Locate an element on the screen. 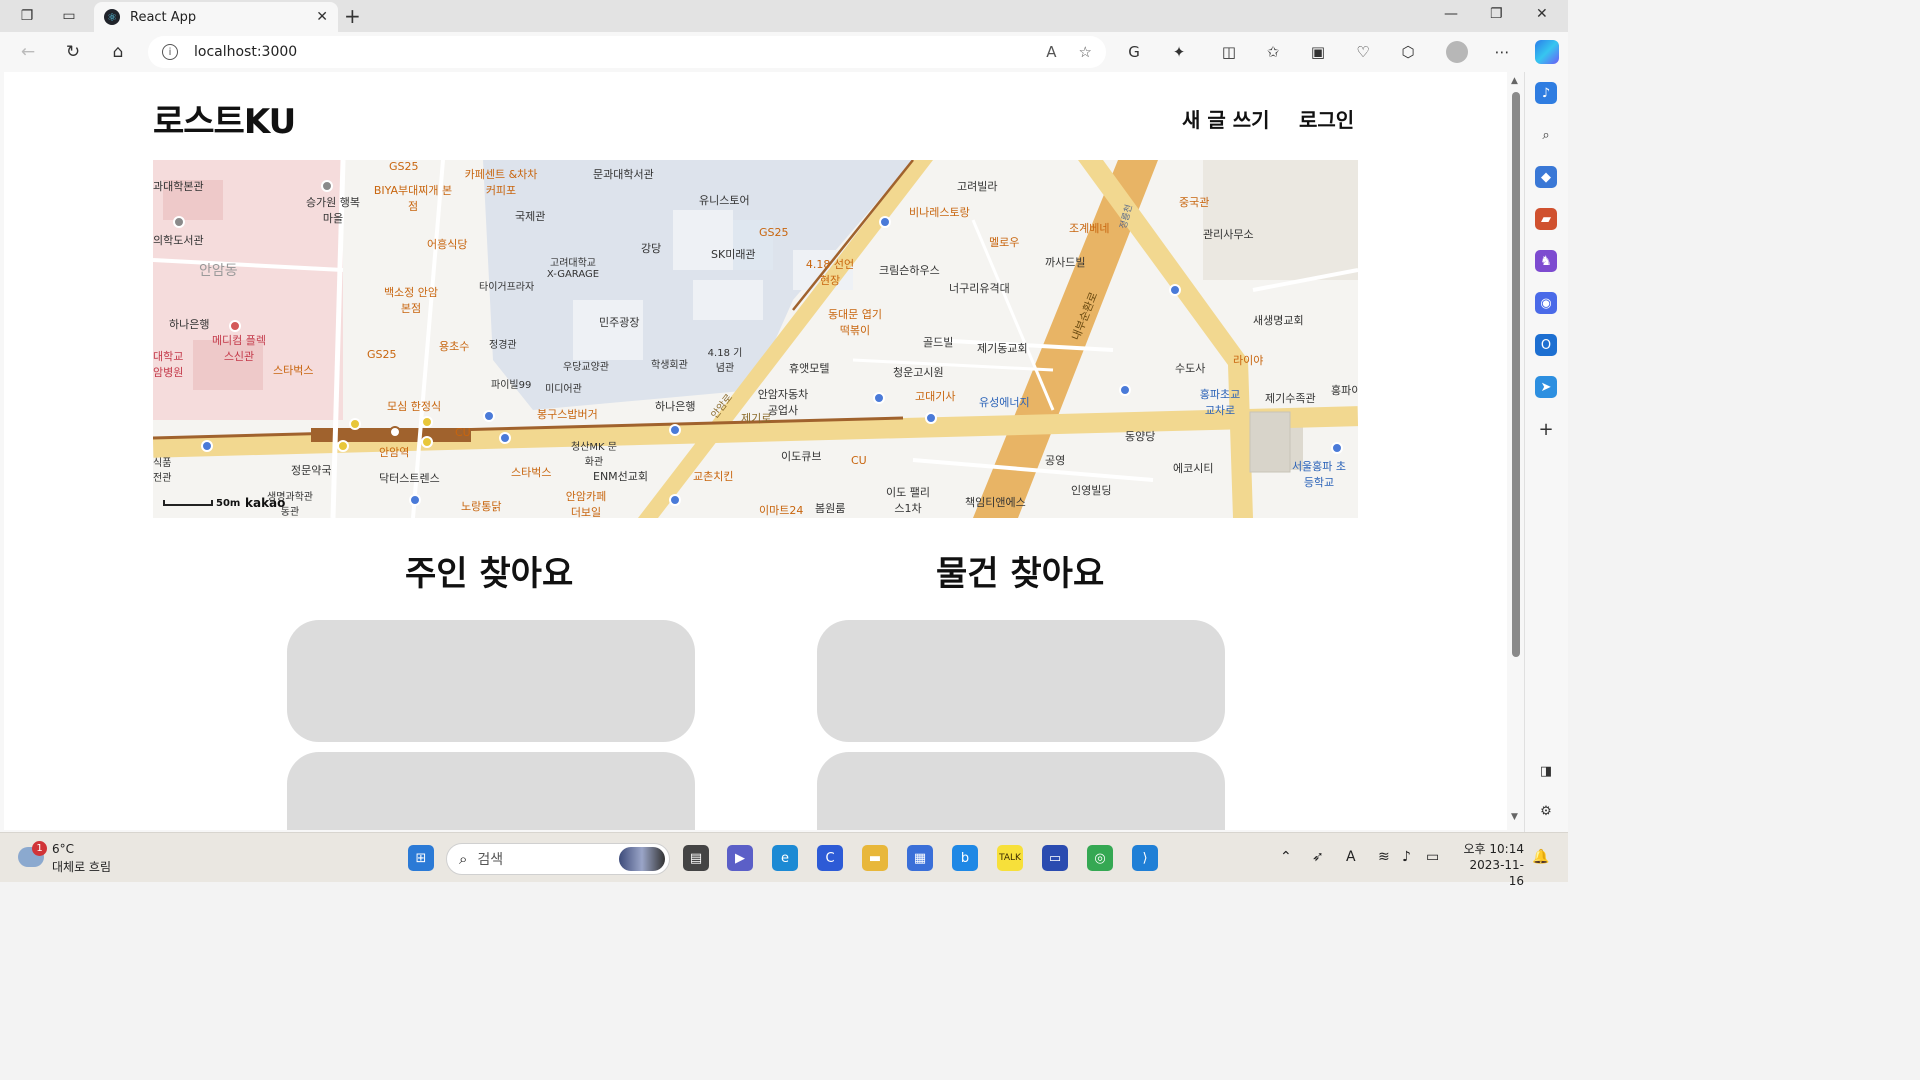  map-label: 이도큐브 is located at coordinates (801, 456).